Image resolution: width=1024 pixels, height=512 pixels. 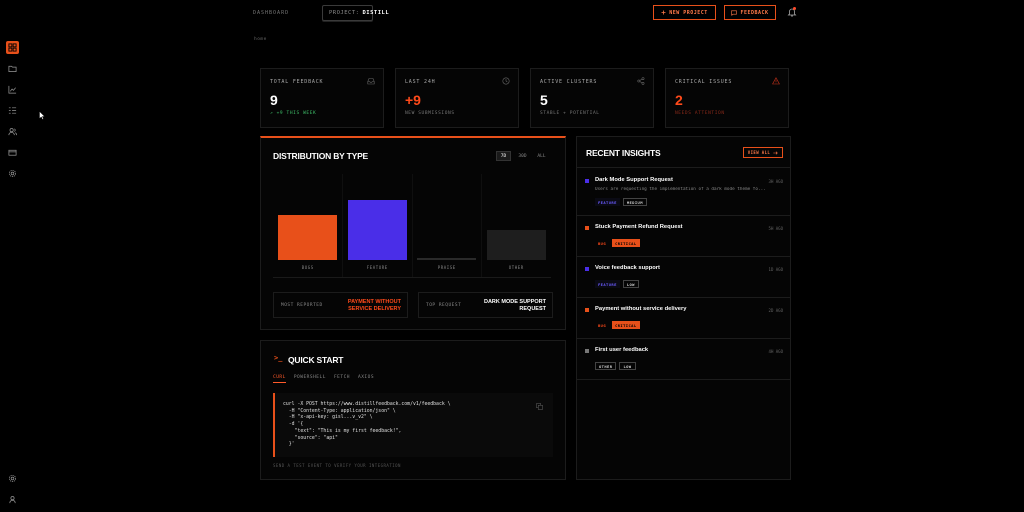 What do you see at coordinates (310, 379) in the screenshot?
I see `tab-powershell: POWERSHELL` at bounding box center [310, 379].